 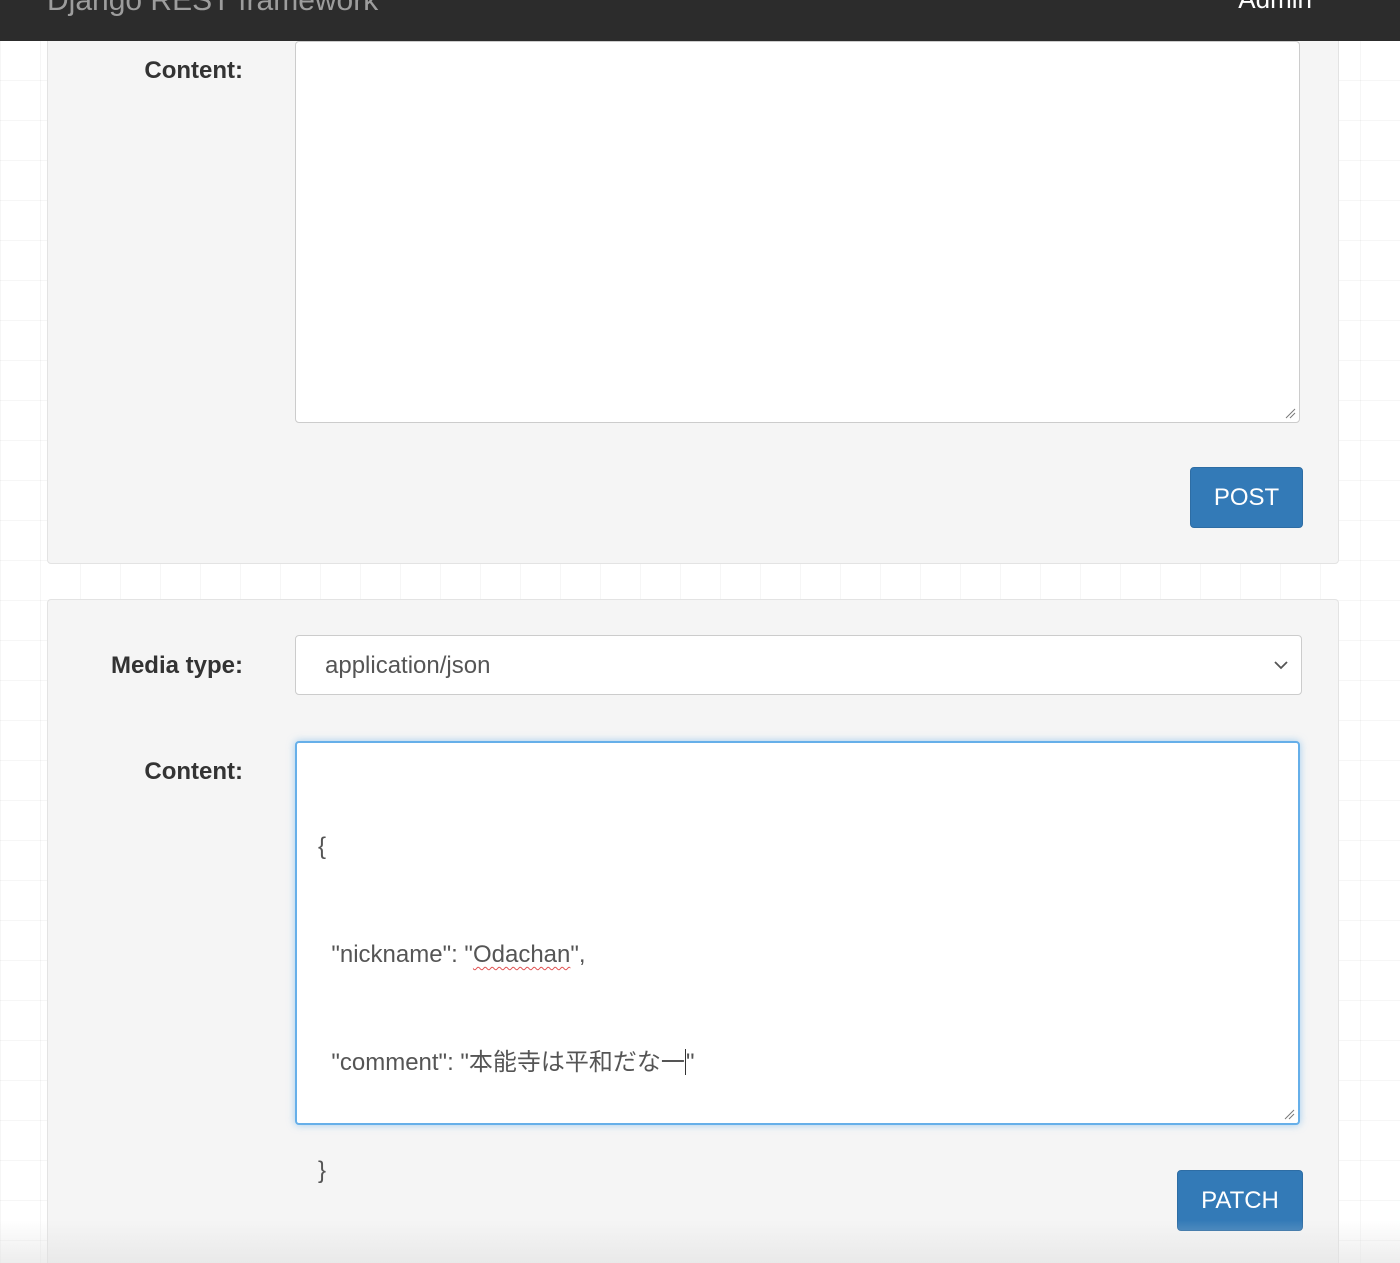 I want to click on patch-content-label: Content:, so click(x=193, y=771).